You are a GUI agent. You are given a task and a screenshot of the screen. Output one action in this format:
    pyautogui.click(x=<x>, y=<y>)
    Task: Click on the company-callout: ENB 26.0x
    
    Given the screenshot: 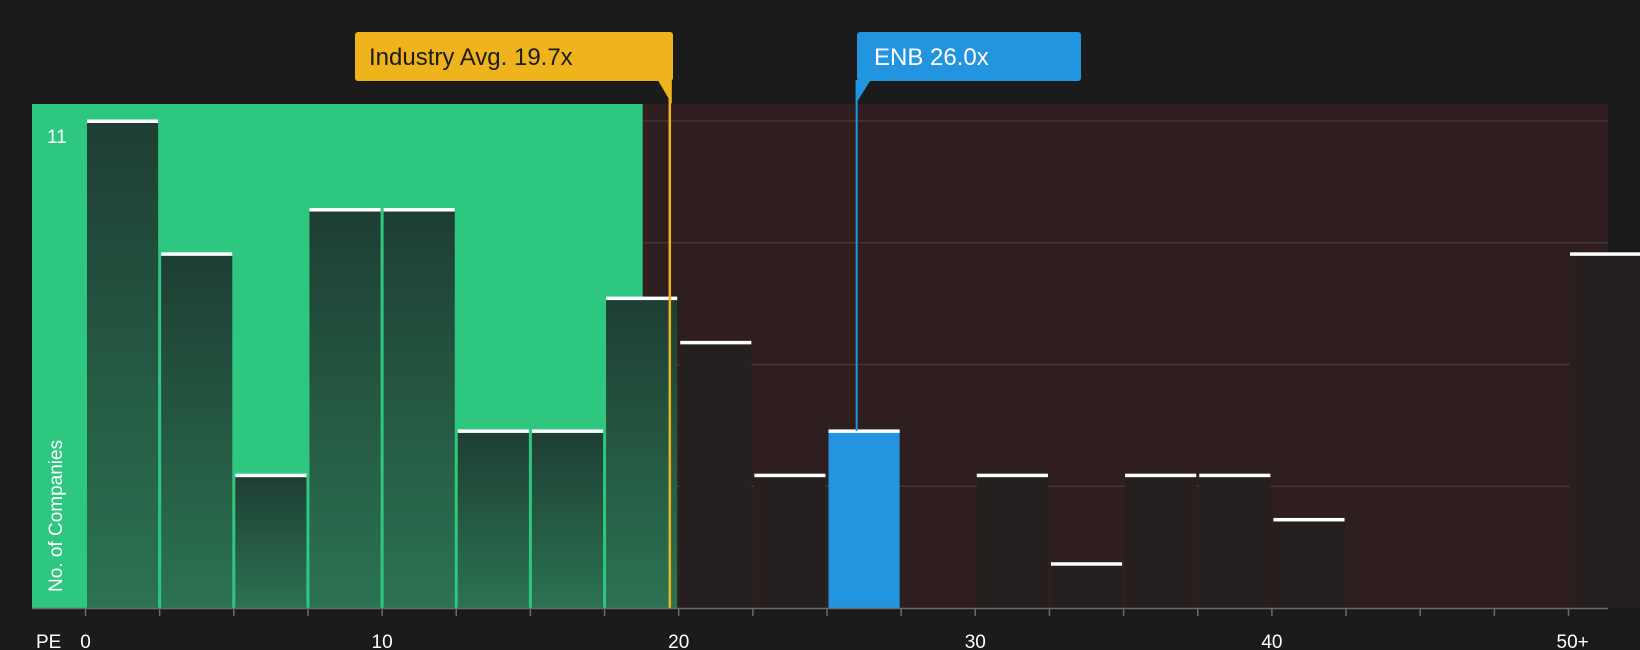 What is the action you would take?
    pyautogui.click(x=969, y=56)
    